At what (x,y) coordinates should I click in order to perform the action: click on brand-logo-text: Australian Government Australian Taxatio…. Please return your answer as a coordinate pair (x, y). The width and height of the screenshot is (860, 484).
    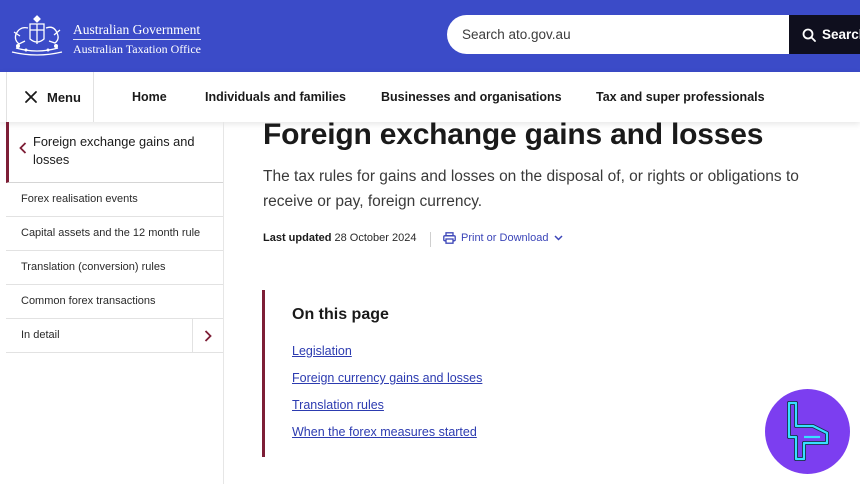
    Looking at the image, I should click on (137, 39).